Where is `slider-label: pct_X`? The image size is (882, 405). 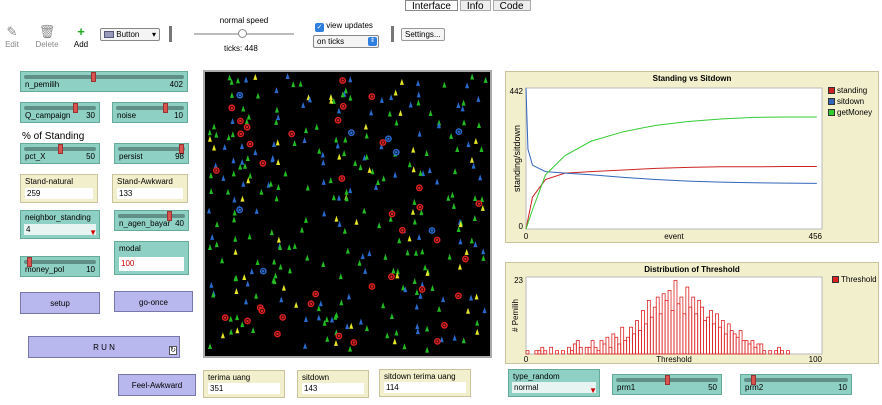 slider-label: pct_X is located at coordinates (35, 156).